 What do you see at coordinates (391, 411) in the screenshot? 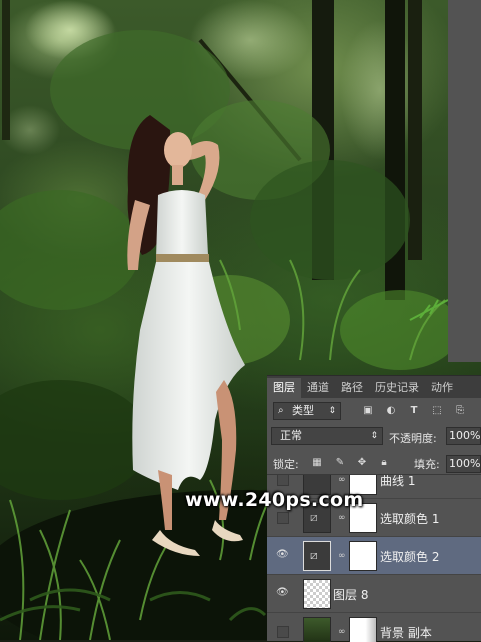
I see `adjustment-filter-icon: ◐` at bounding box center [391, 411].